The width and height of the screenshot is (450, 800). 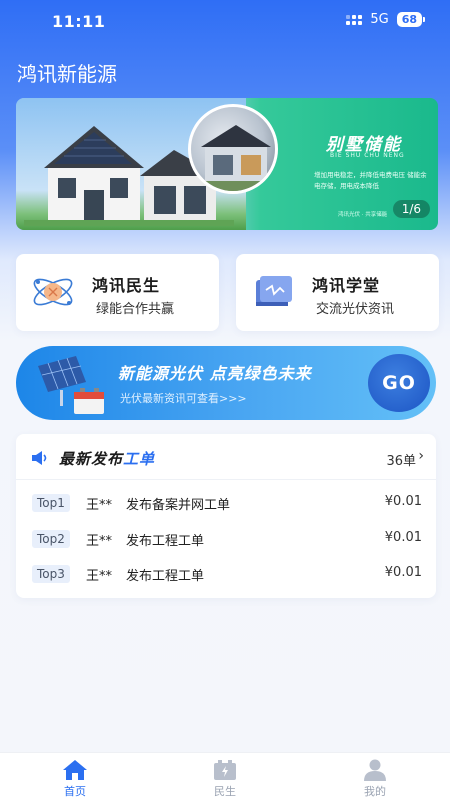 I want to click on bottom-tab-bar: 首页 民生 我的, so click(x=225, y=776).